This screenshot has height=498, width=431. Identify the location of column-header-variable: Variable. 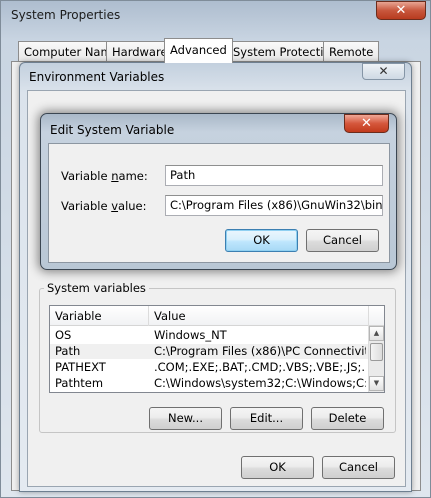
(99, 316).